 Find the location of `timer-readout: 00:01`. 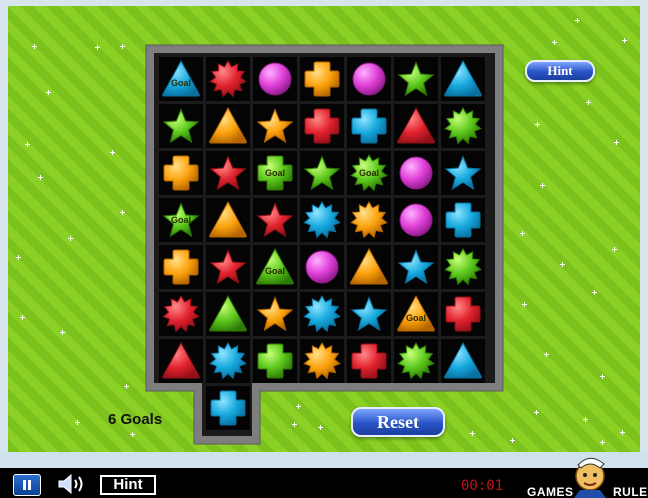

timer-readout: 00:01 is located at coordinates (482, 486).